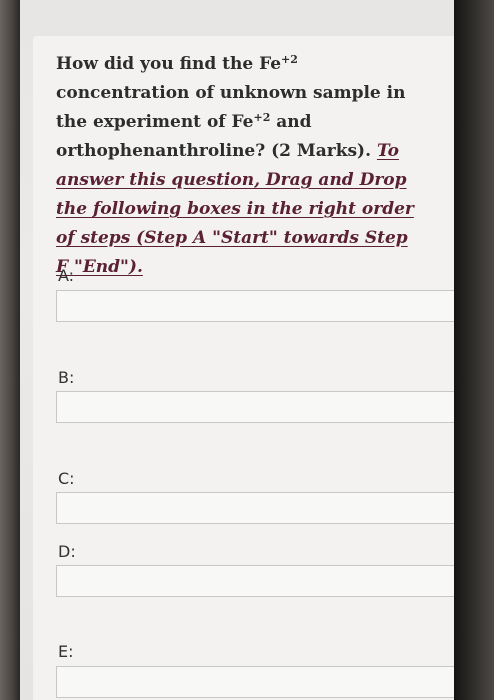 The width and height of the screenshot is (494, 700). What do you see at coordinates (66, 275) in the screenshot?
I see `step-a-label: A:` at bounding box center [66, 275].